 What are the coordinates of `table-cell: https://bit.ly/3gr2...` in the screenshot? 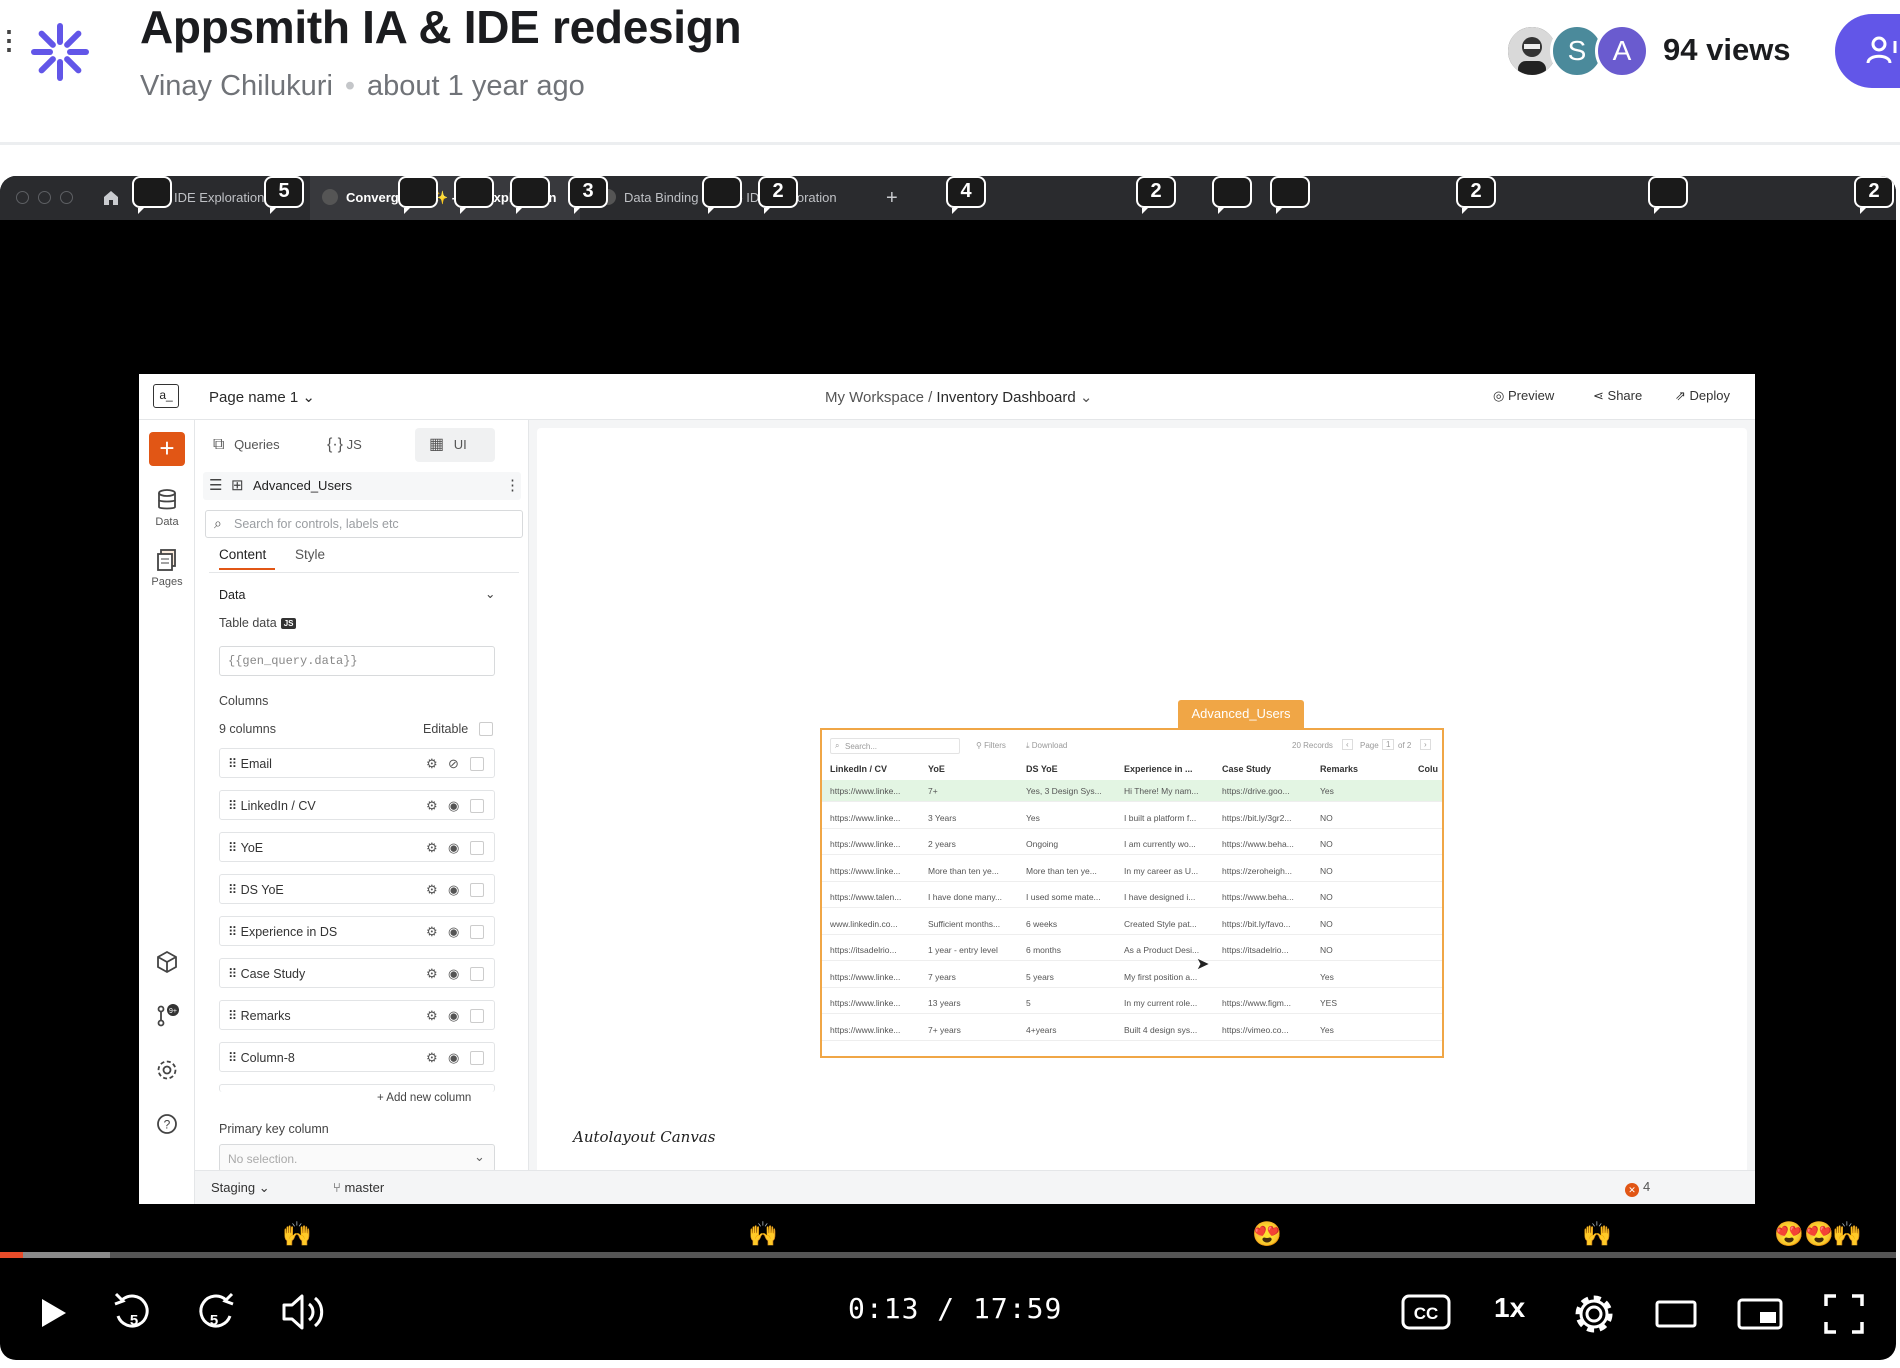 It's located at (1257, 817).